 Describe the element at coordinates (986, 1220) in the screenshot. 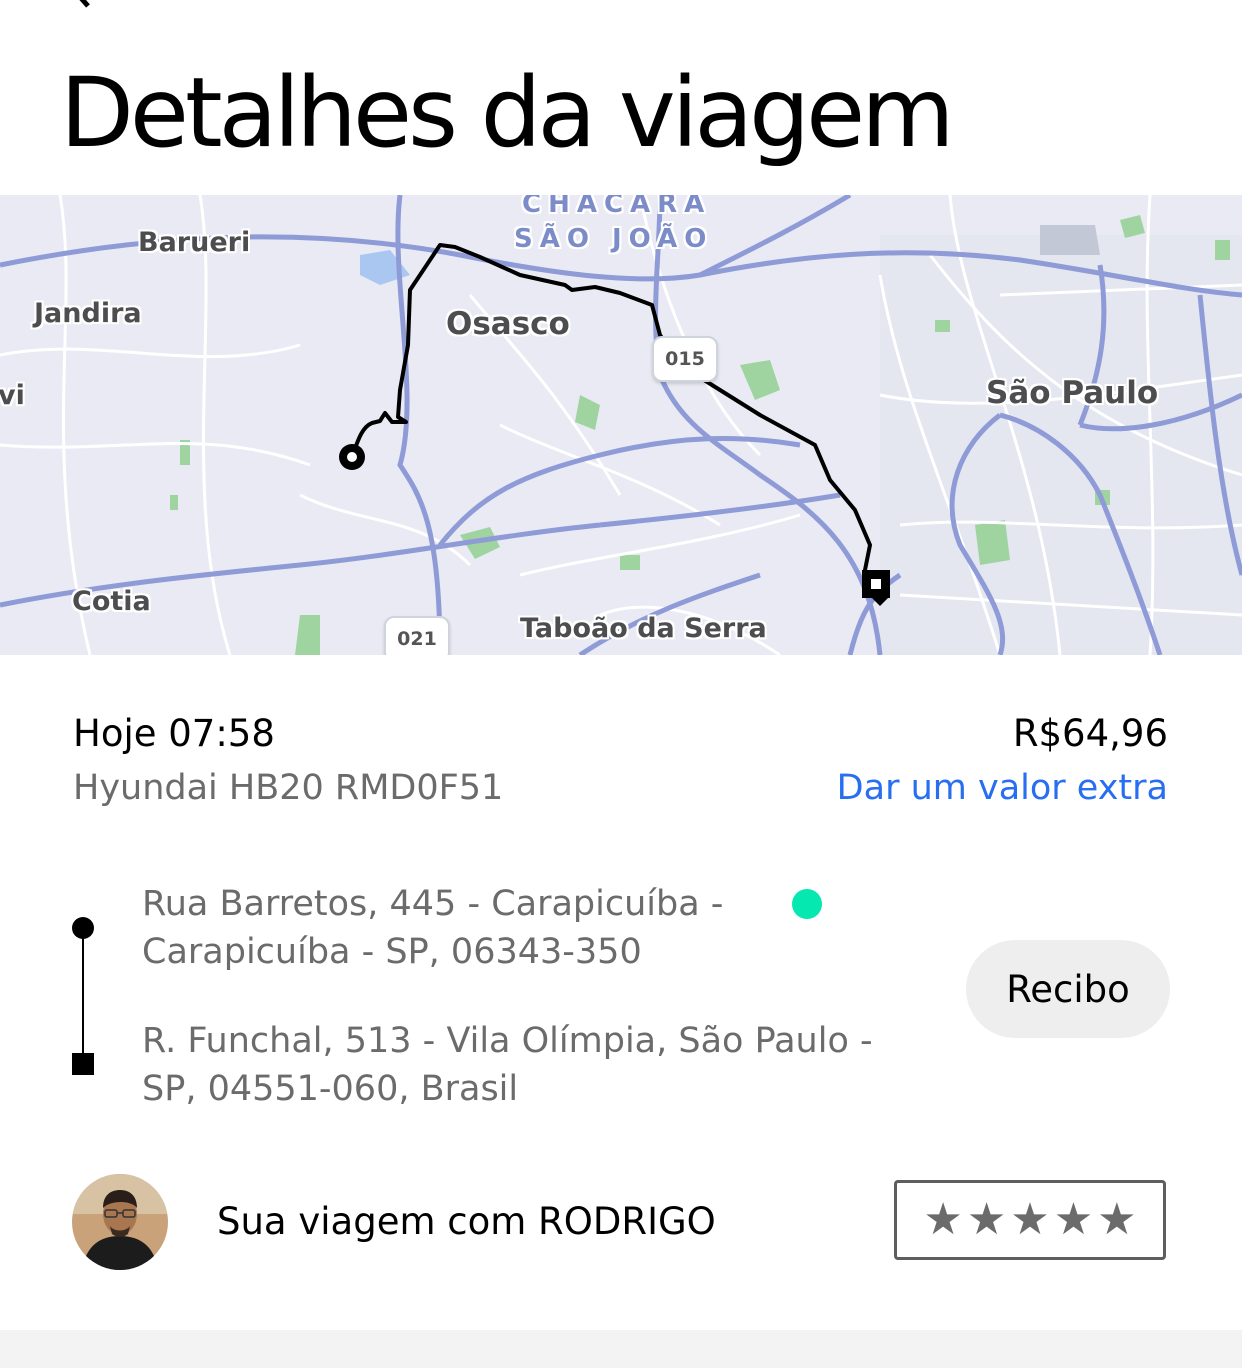

I see `star-2-icon: ★` at that location.